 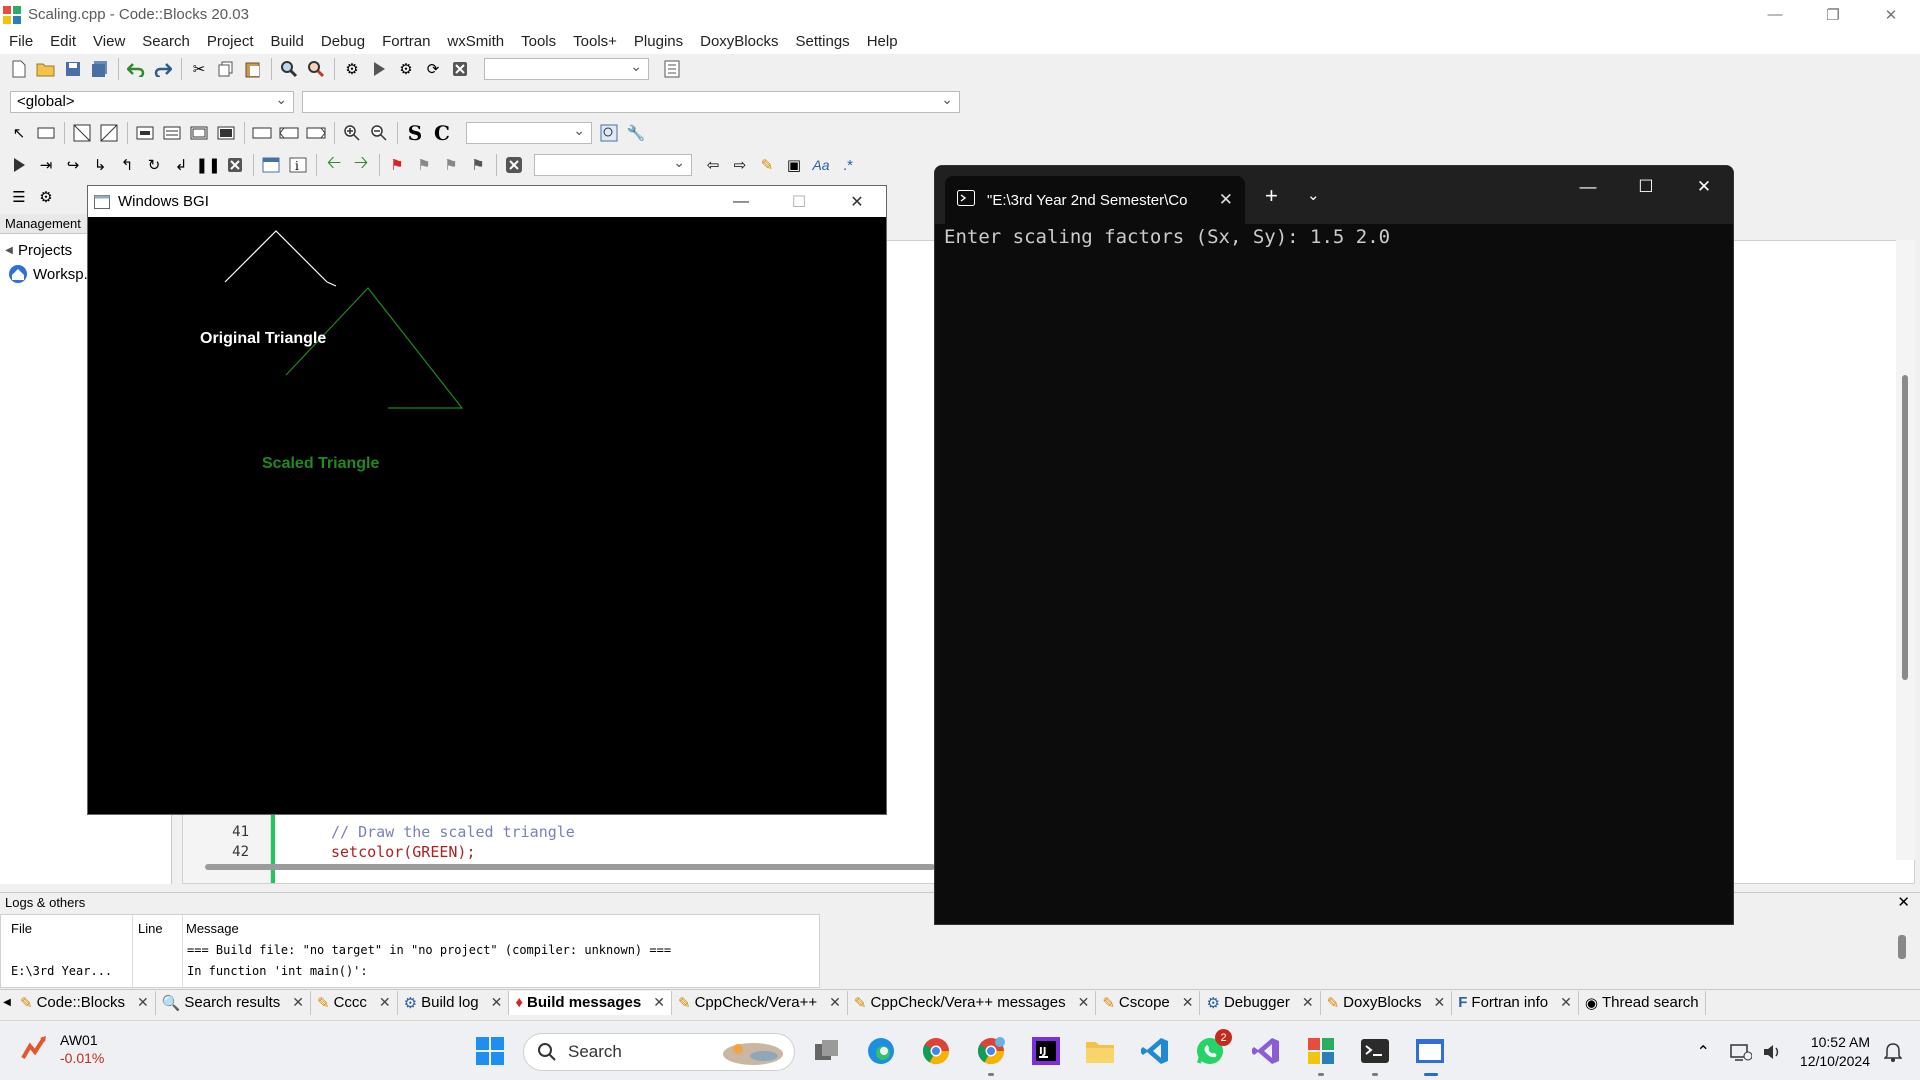 What do you see at coordinates (529, 132) in the screenshot?
I see `wx-select` at bounding box center [529, 132].